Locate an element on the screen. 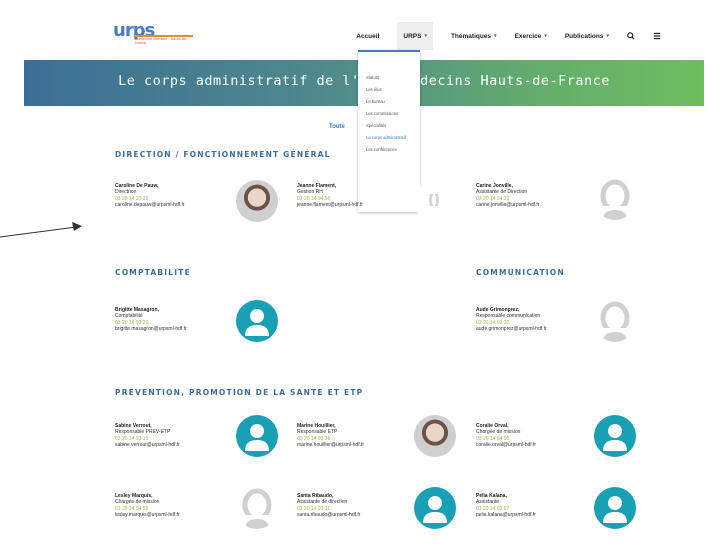  nav-item-publications: Publications ▾ is located at coordinates (587, 36).